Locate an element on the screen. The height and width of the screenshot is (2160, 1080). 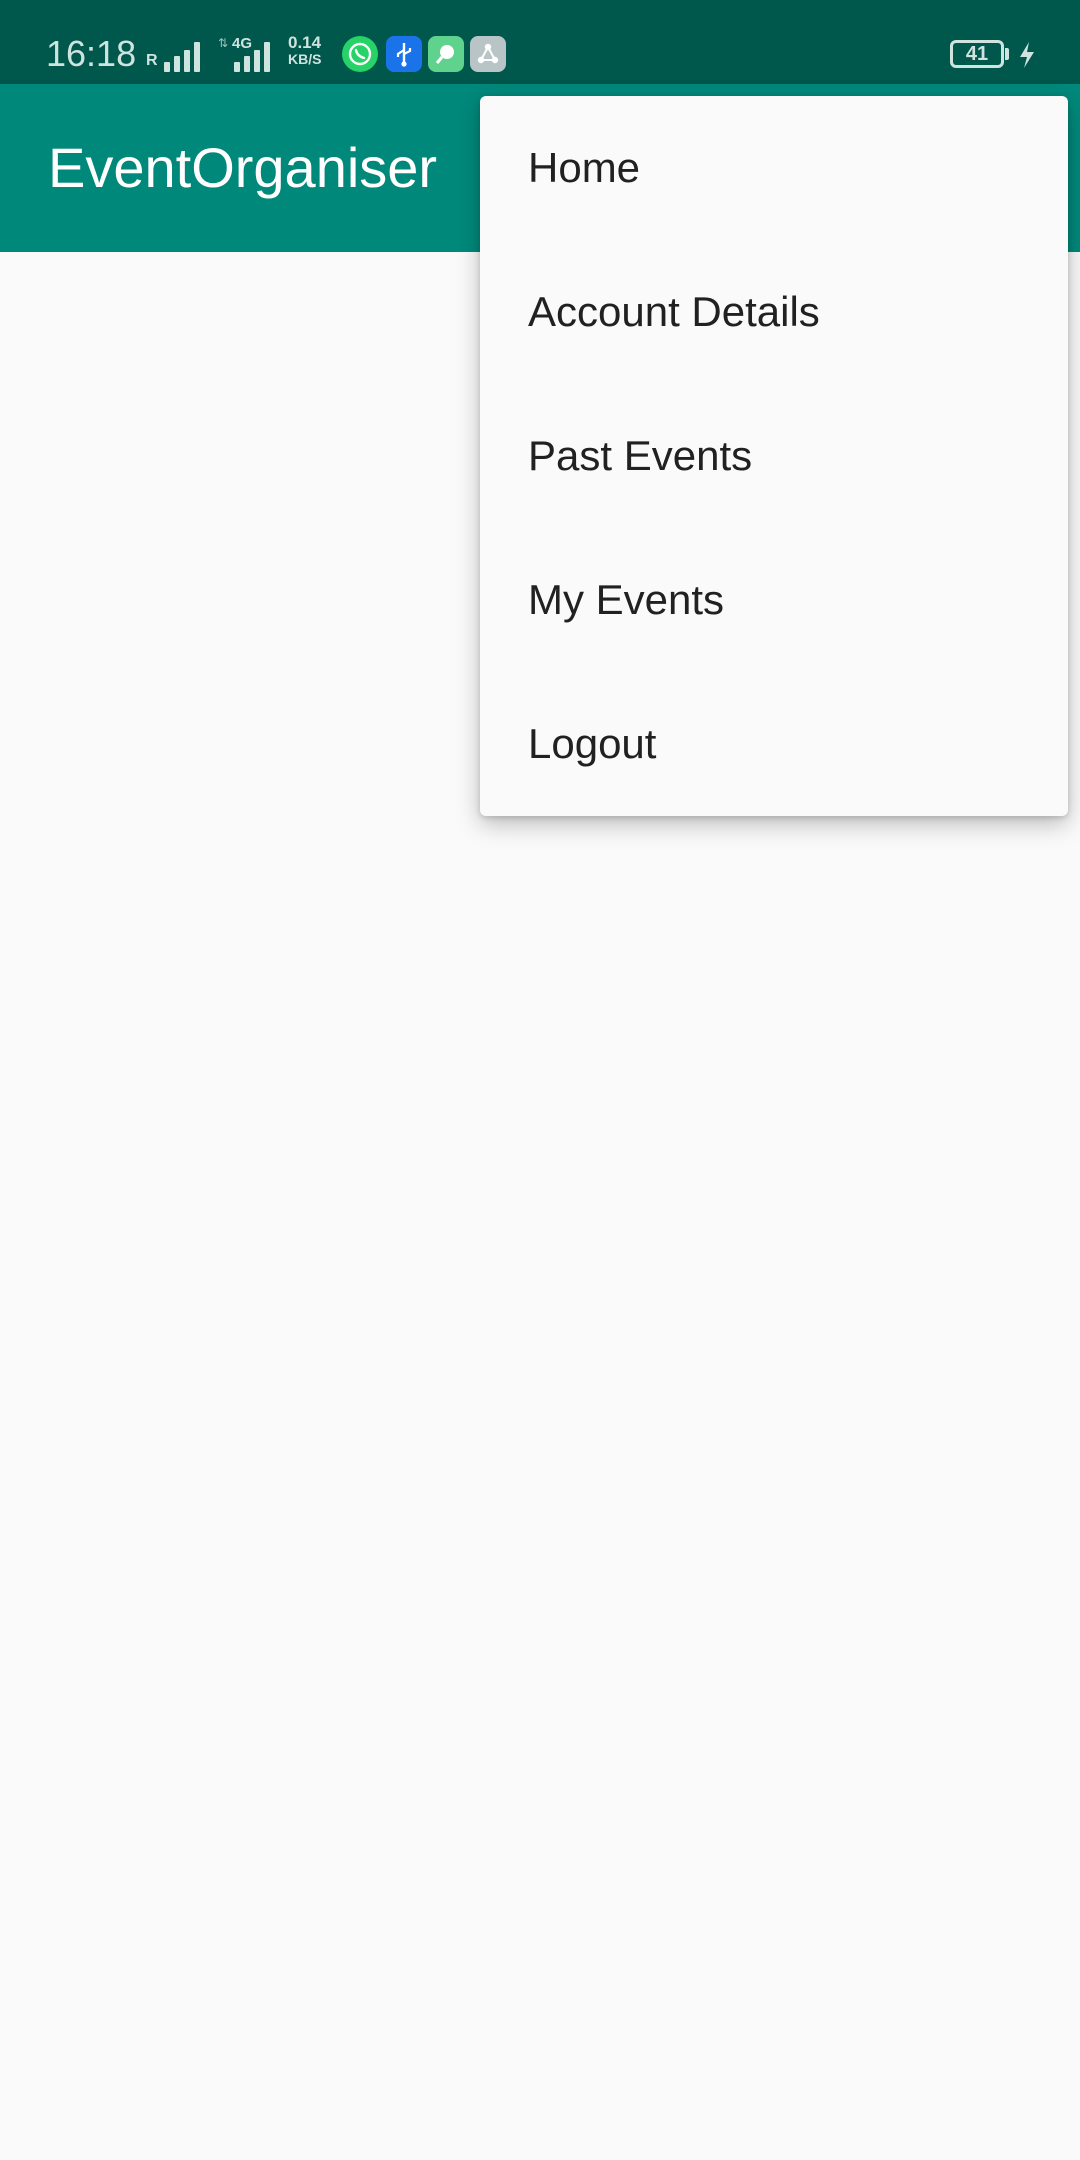
net-speed: 0.14 KB/S is located at coordinates (304, 51).